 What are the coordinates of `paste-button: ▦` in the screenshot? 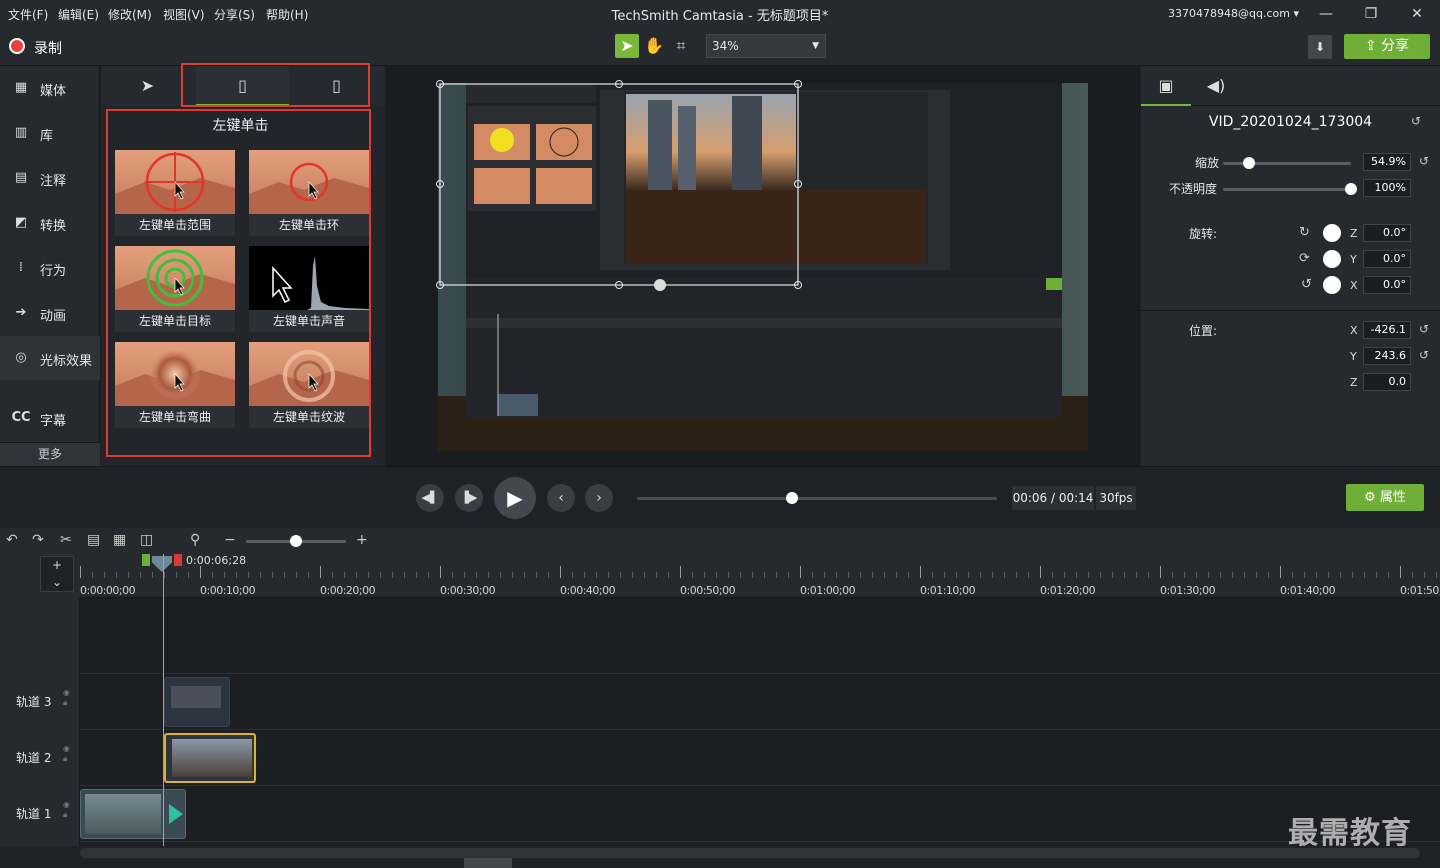 It's located at (119, 540).